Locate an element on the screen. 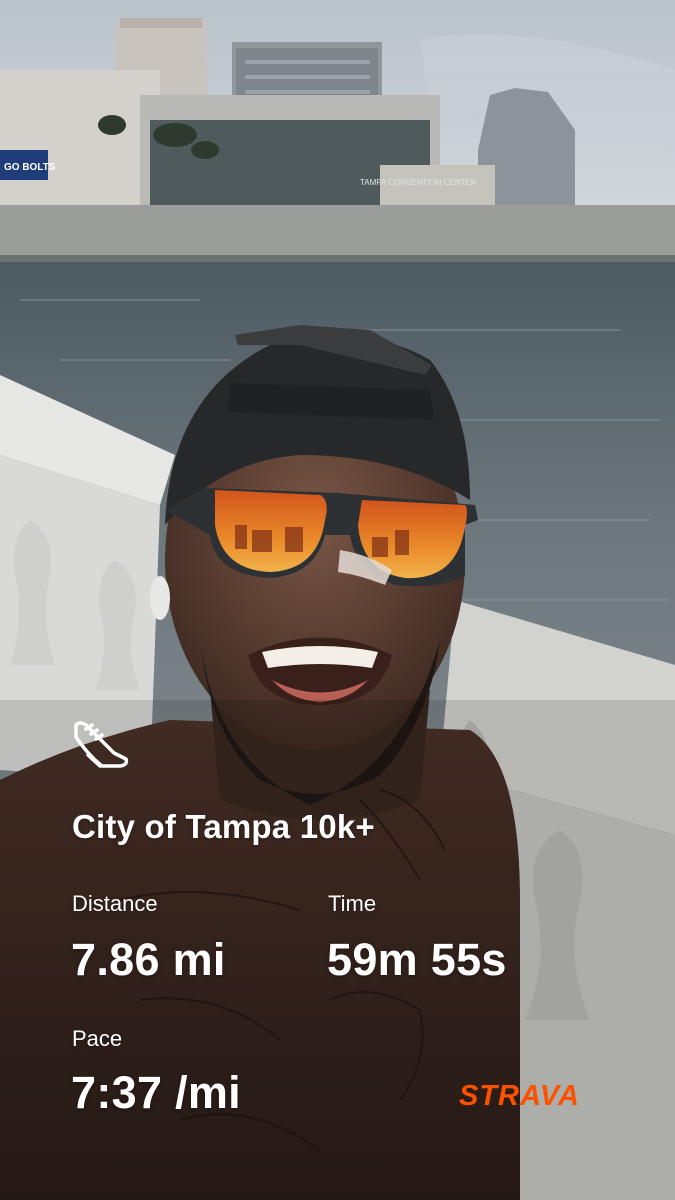  pace-label: Pace is located at coordinates (97, 1038).